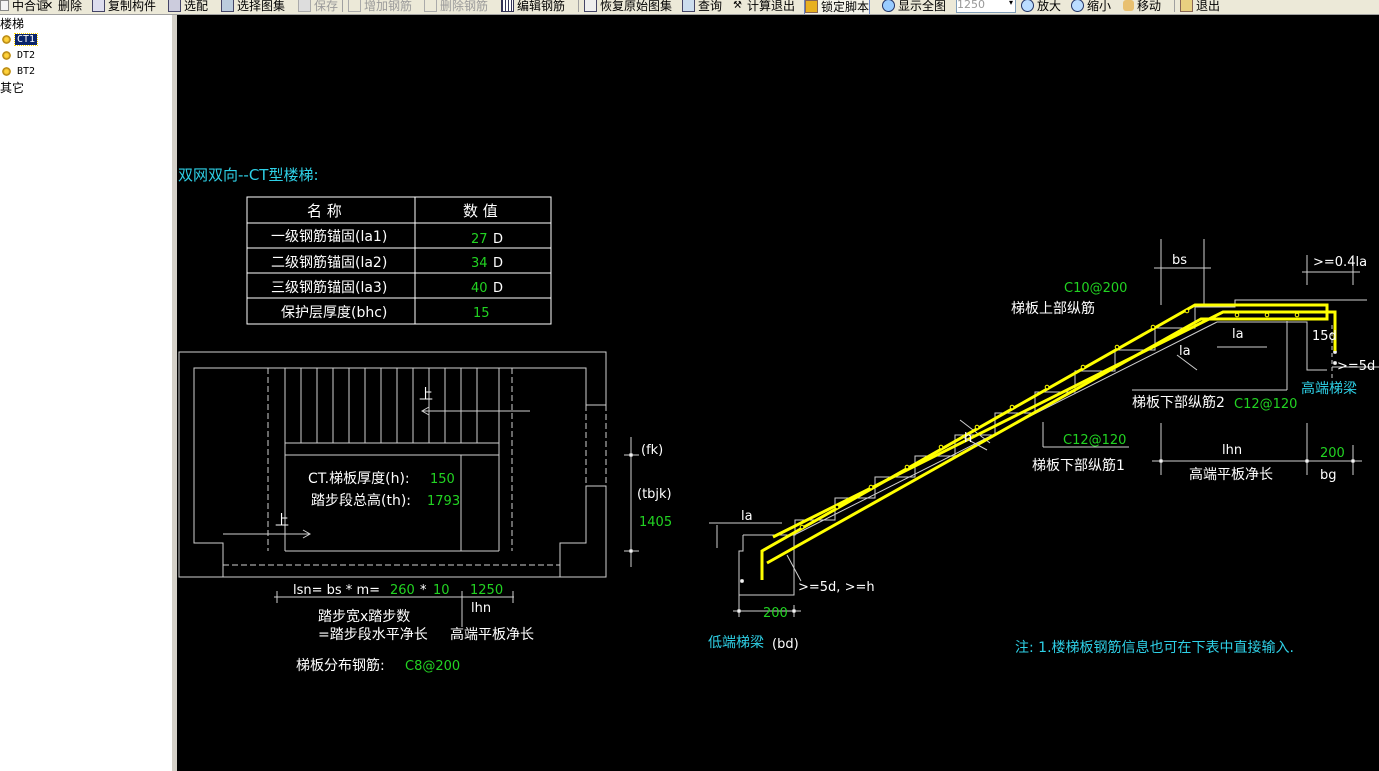  Describe the element at coordinates (968, 438) in the screenshot. I see `section-h-label: h` at that location.